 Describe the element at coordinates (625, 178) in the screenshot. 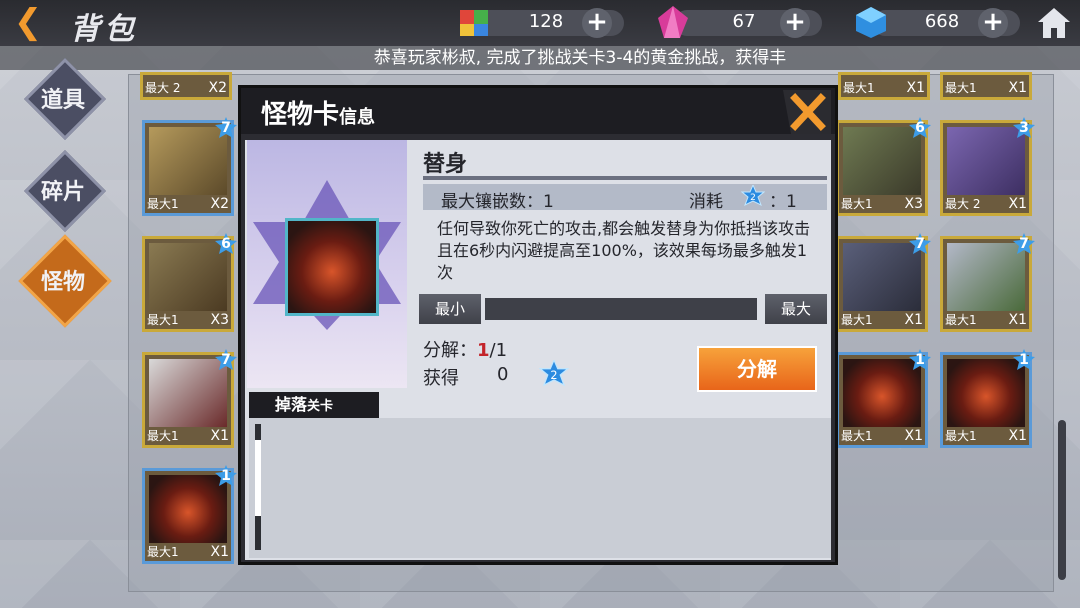

I see `divider` at that location.